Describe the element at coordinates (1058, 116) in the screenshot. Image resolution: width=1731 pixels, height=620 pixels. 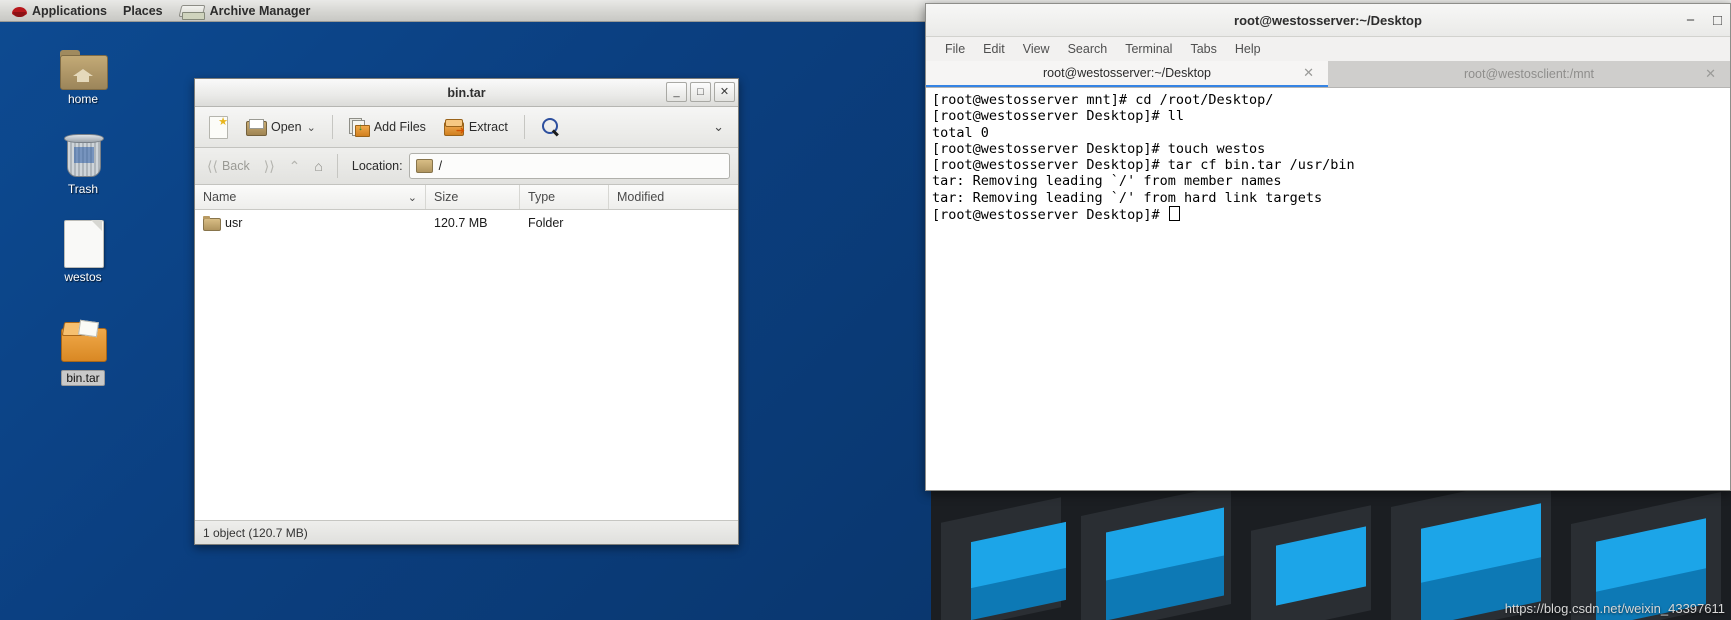
I see `terminal-line: [root@westosserver Desktop]# ll` at that location.